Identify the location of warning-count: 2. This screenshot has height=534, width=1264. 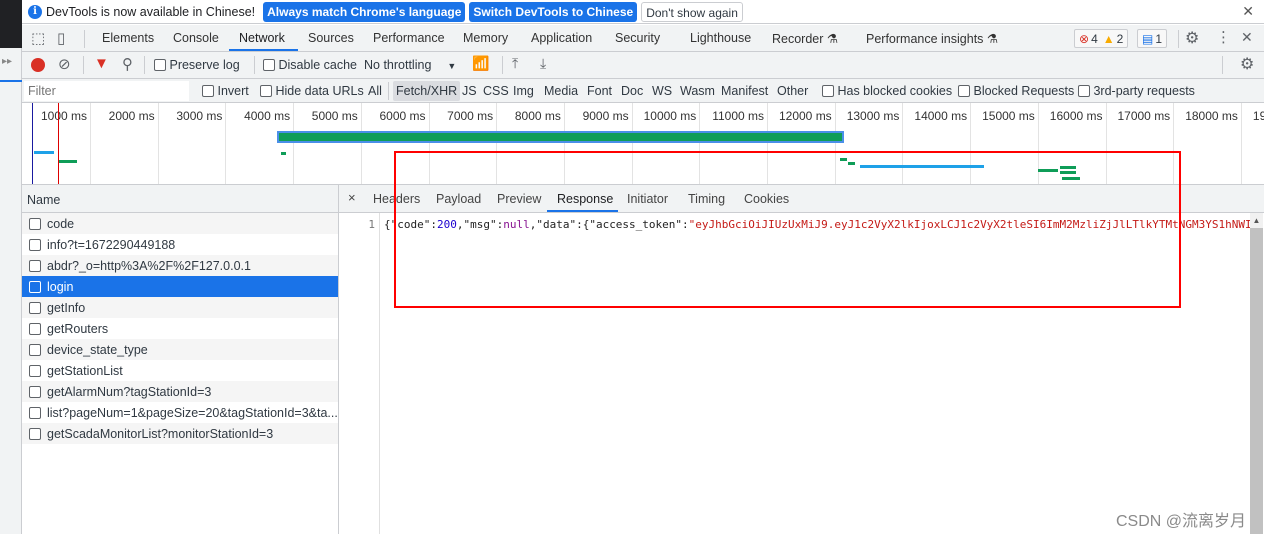
(1120, 38).